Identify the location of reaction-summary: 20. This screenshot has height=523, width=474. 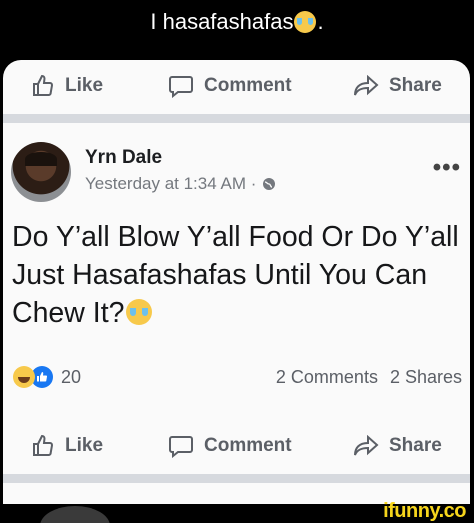
(47, 377).